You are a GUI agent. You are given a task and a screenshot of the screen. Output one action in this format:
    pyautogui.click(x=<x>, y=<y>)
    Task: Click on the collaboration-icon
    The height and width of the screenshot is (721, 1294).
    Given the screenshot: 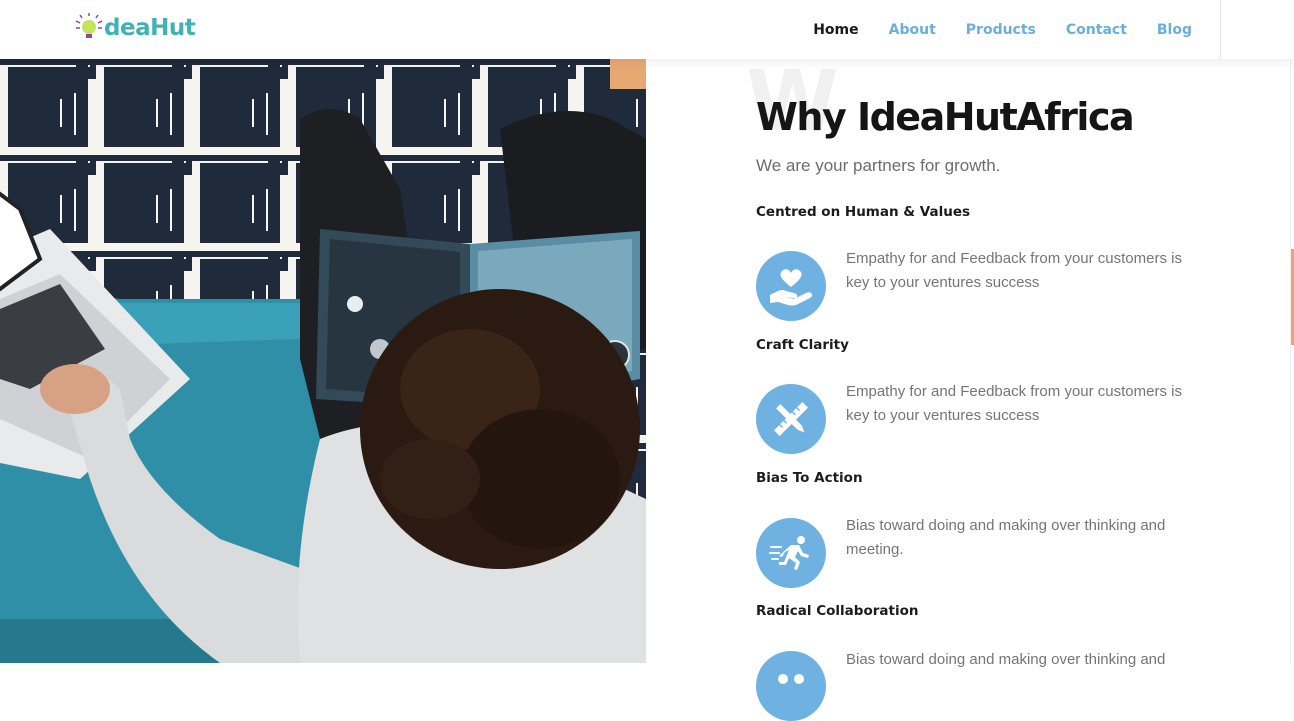 What is the action you would take?
    pyautogui.click(x=791, y=686)
    